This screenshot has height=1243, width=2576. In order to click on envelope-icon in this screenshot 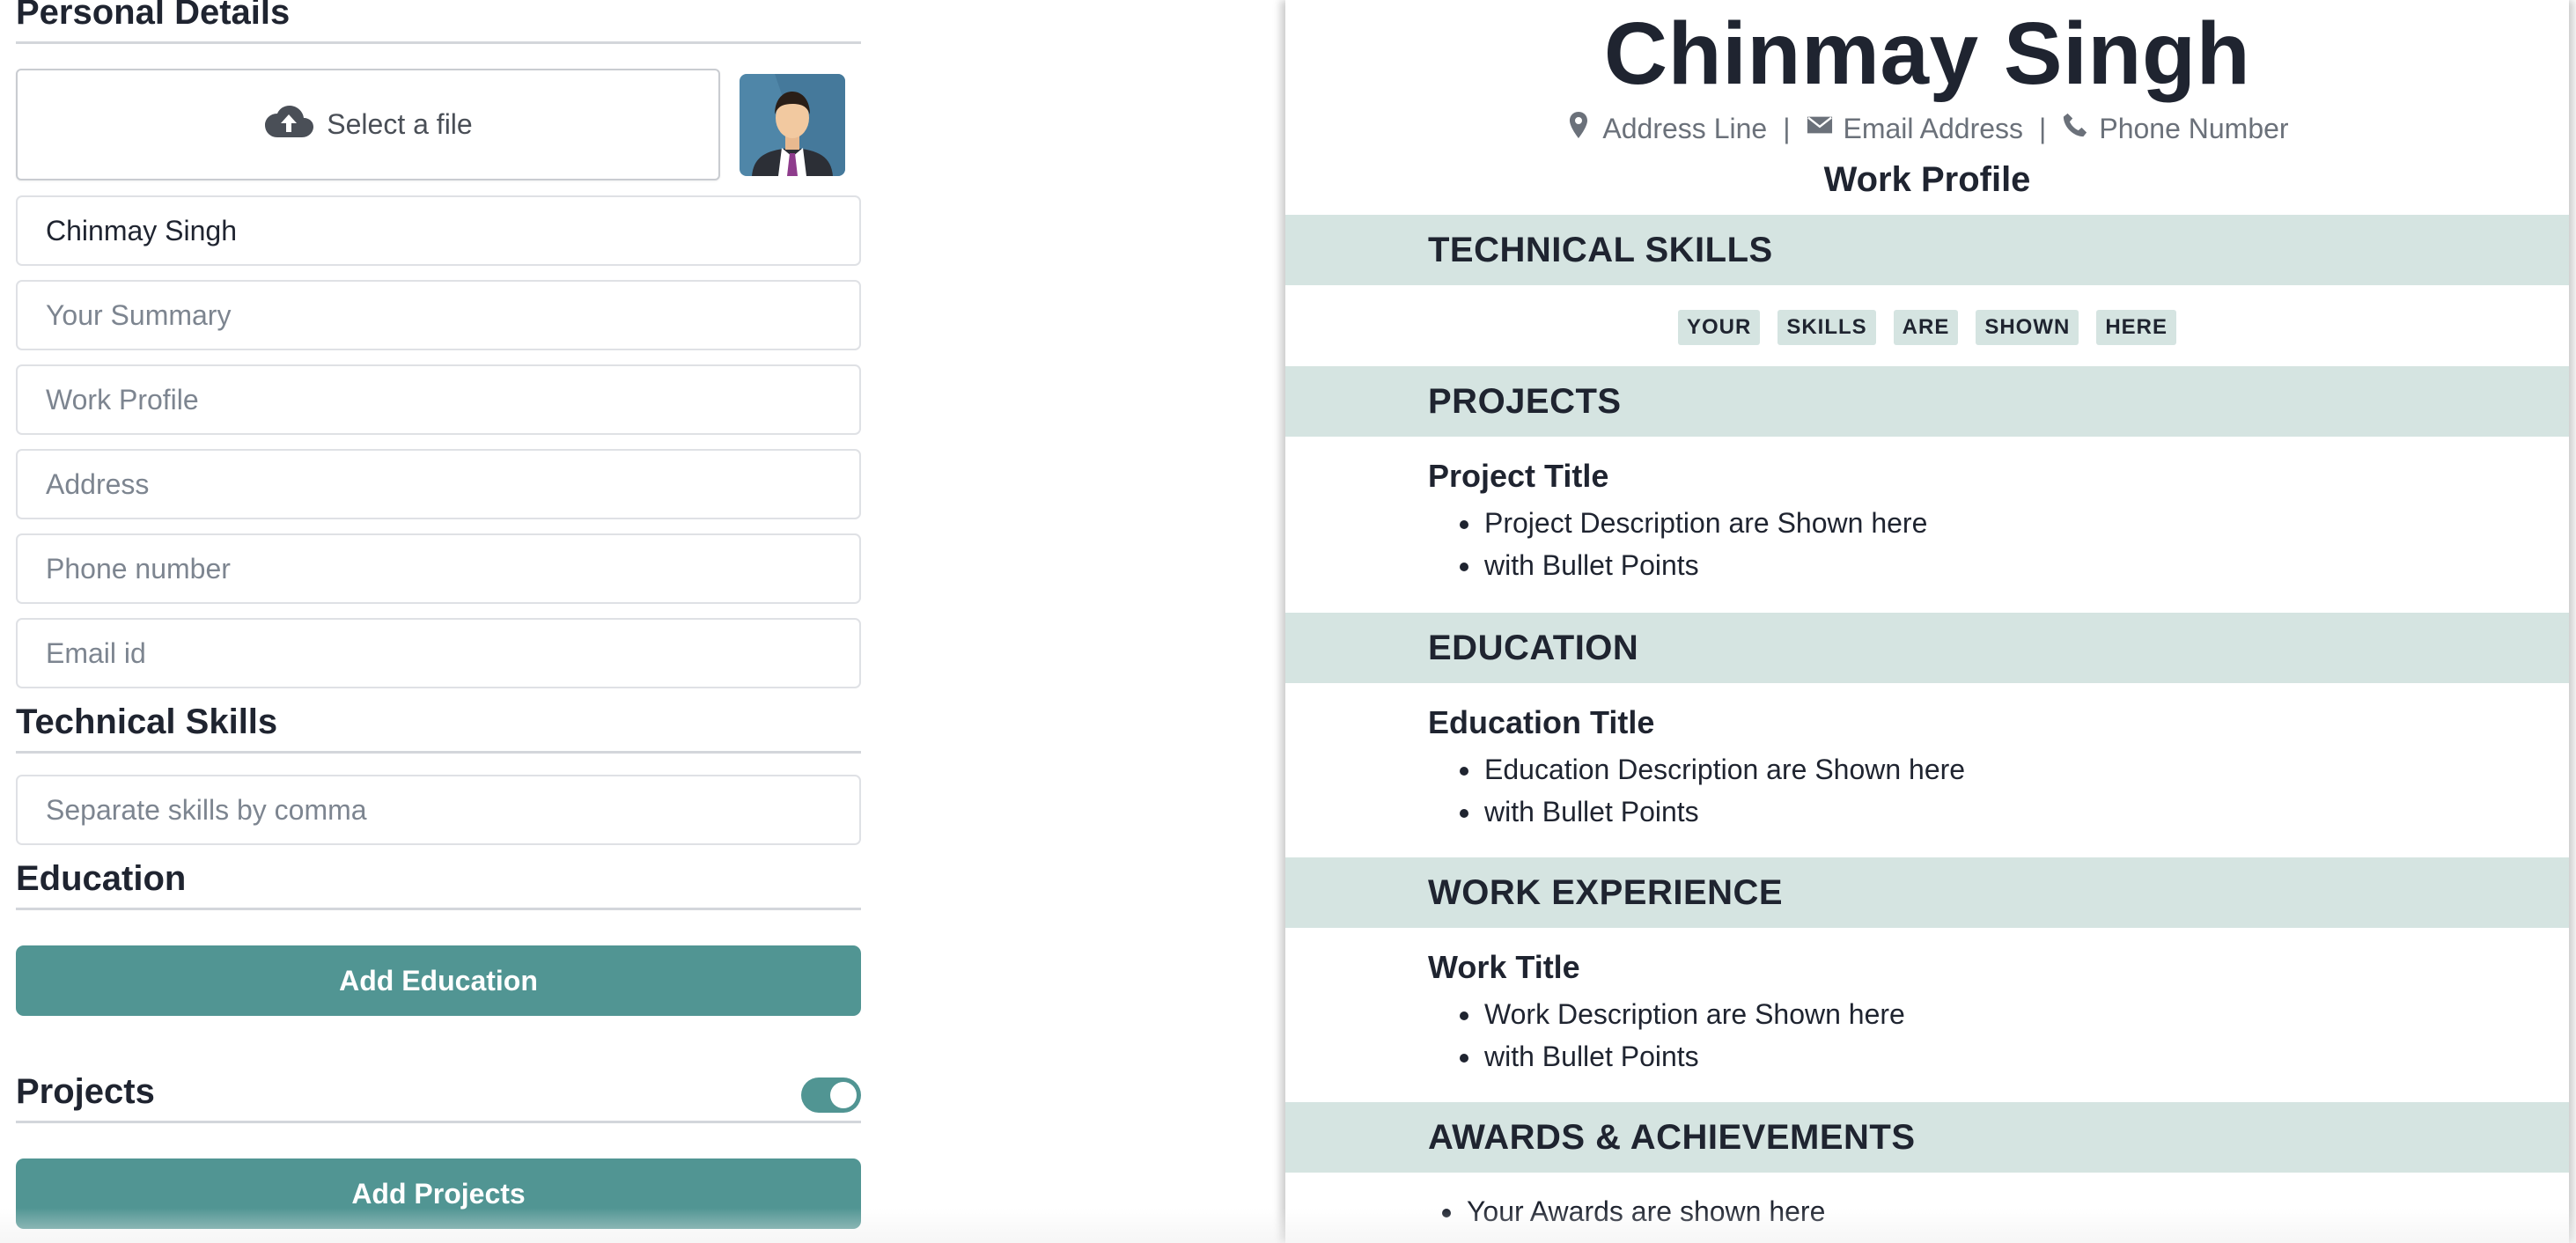, I will do `click(1820, 128)`.